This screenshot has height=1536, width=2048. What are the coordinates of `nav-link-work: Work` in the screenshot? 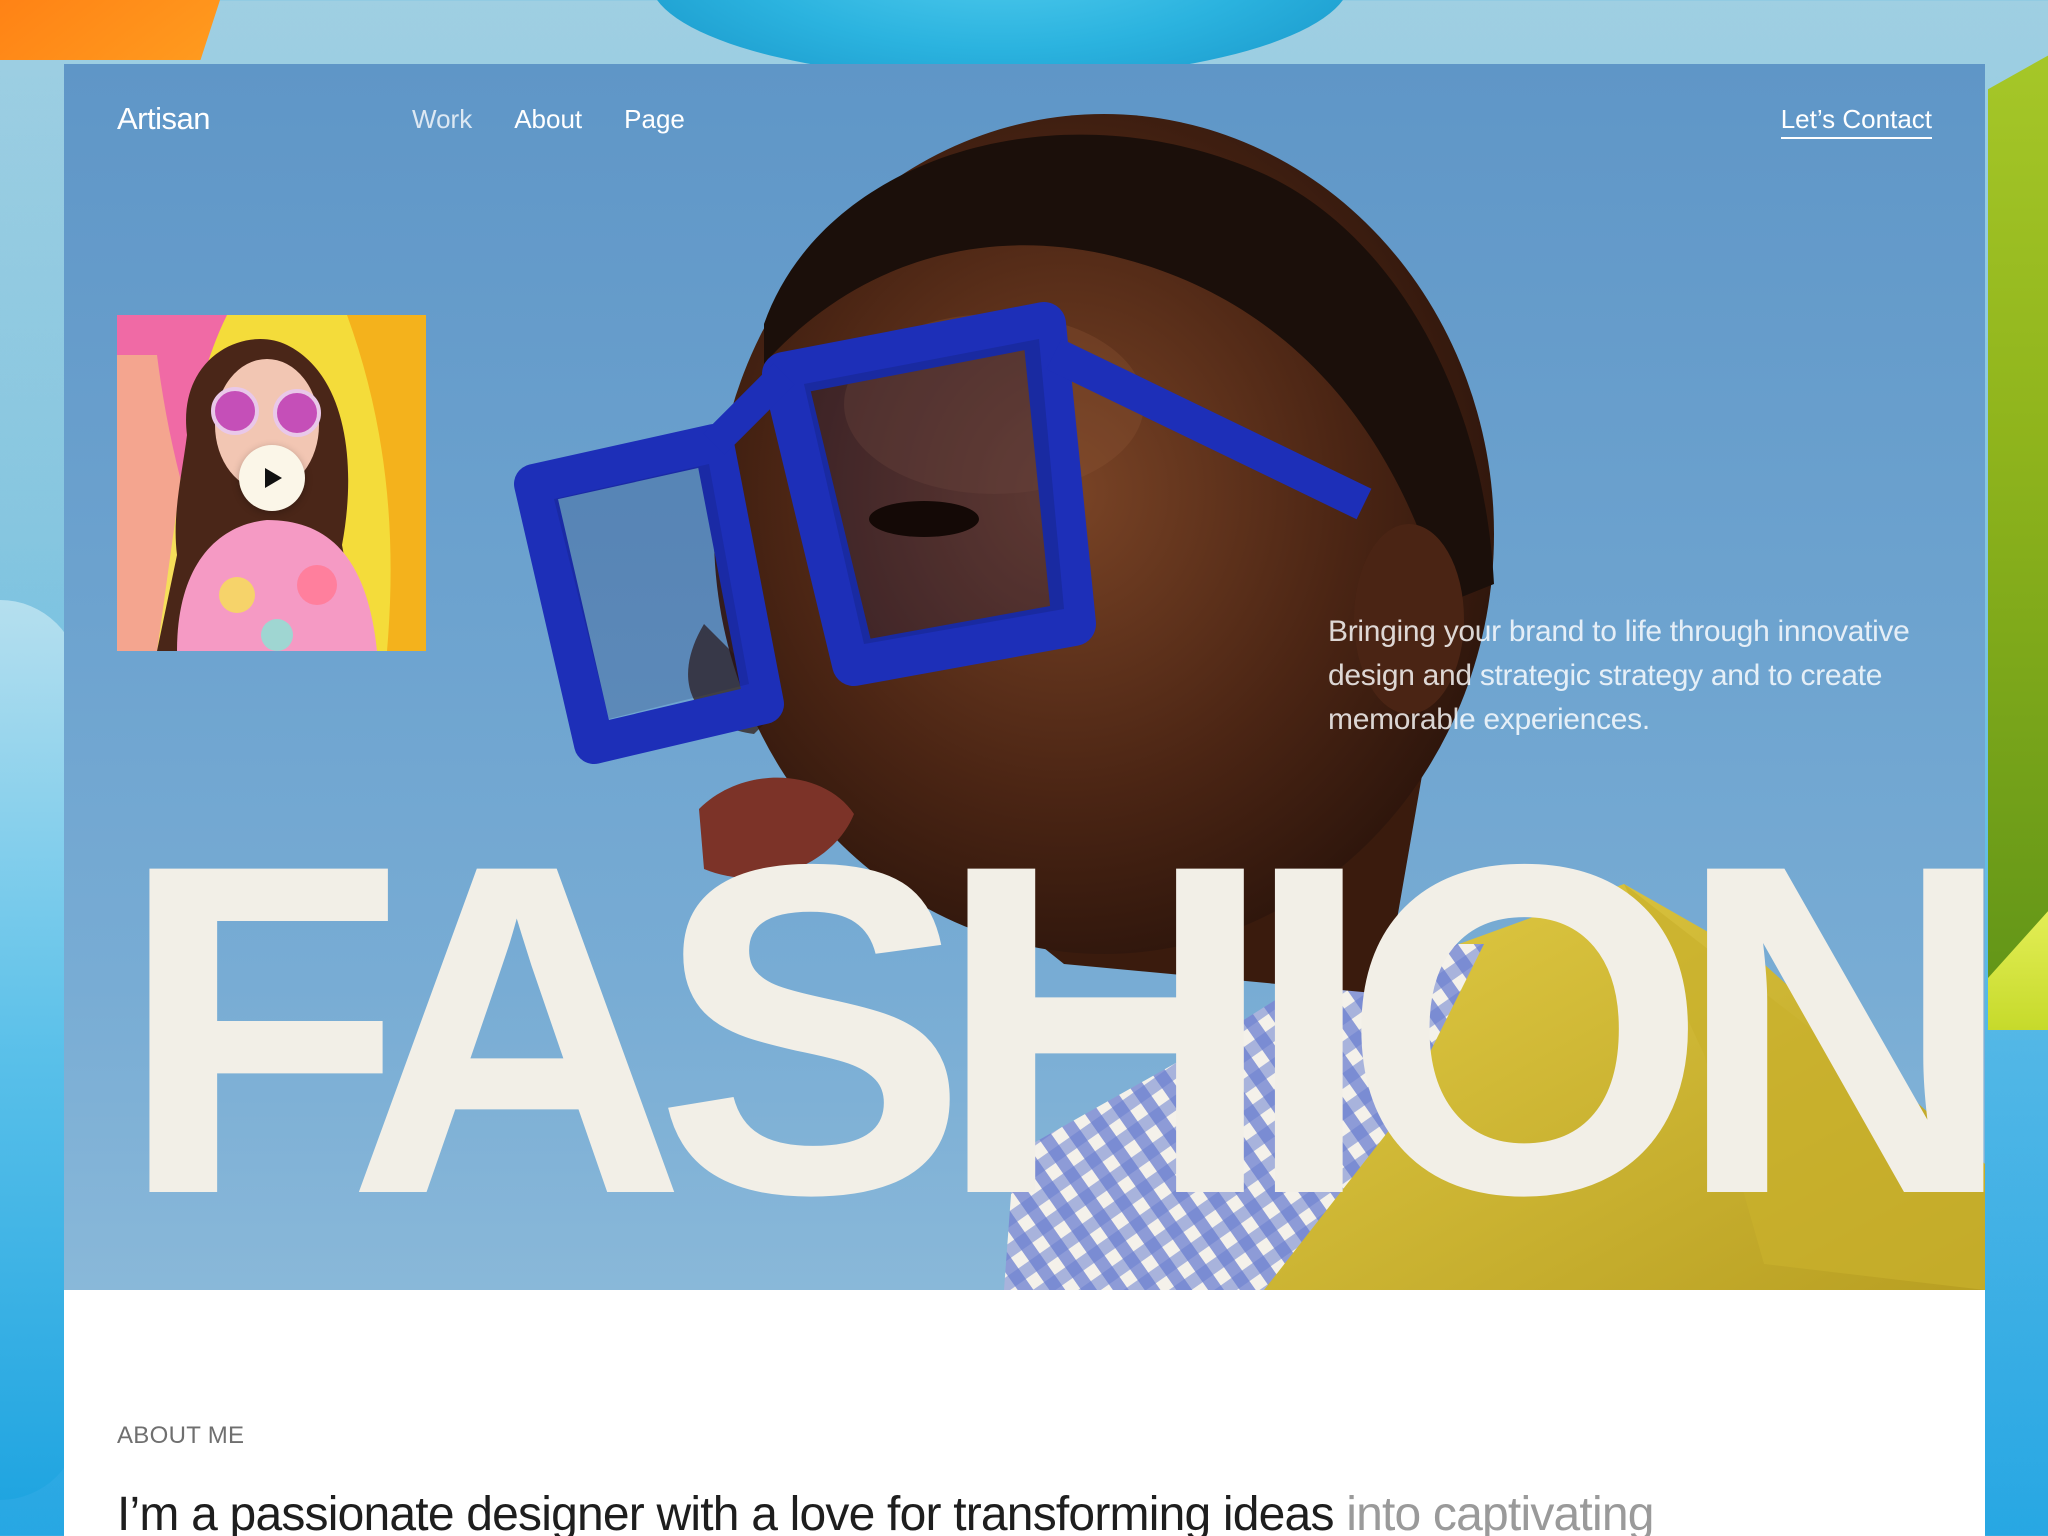 It's located at (442, 119).